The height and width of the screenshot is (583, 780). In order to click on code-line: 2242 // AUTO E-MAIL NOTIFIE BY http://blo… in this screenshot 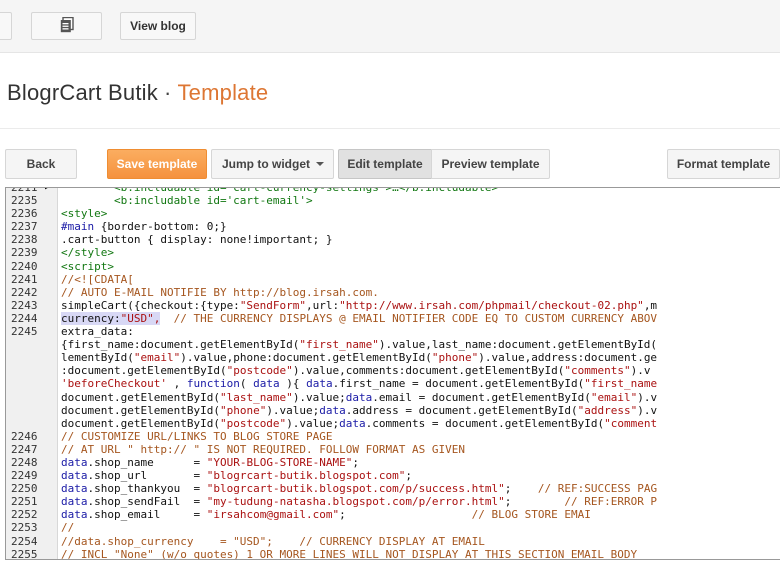, I will do `click(393, 292)`.